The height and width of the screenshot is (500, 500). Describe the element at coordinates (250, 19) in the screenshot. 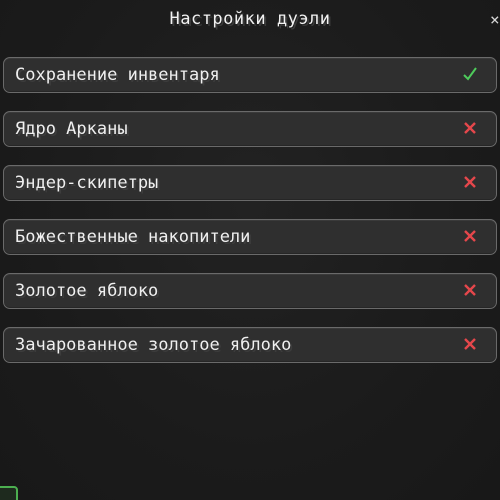

I see `window-title: Настройки дуэли` at that location.